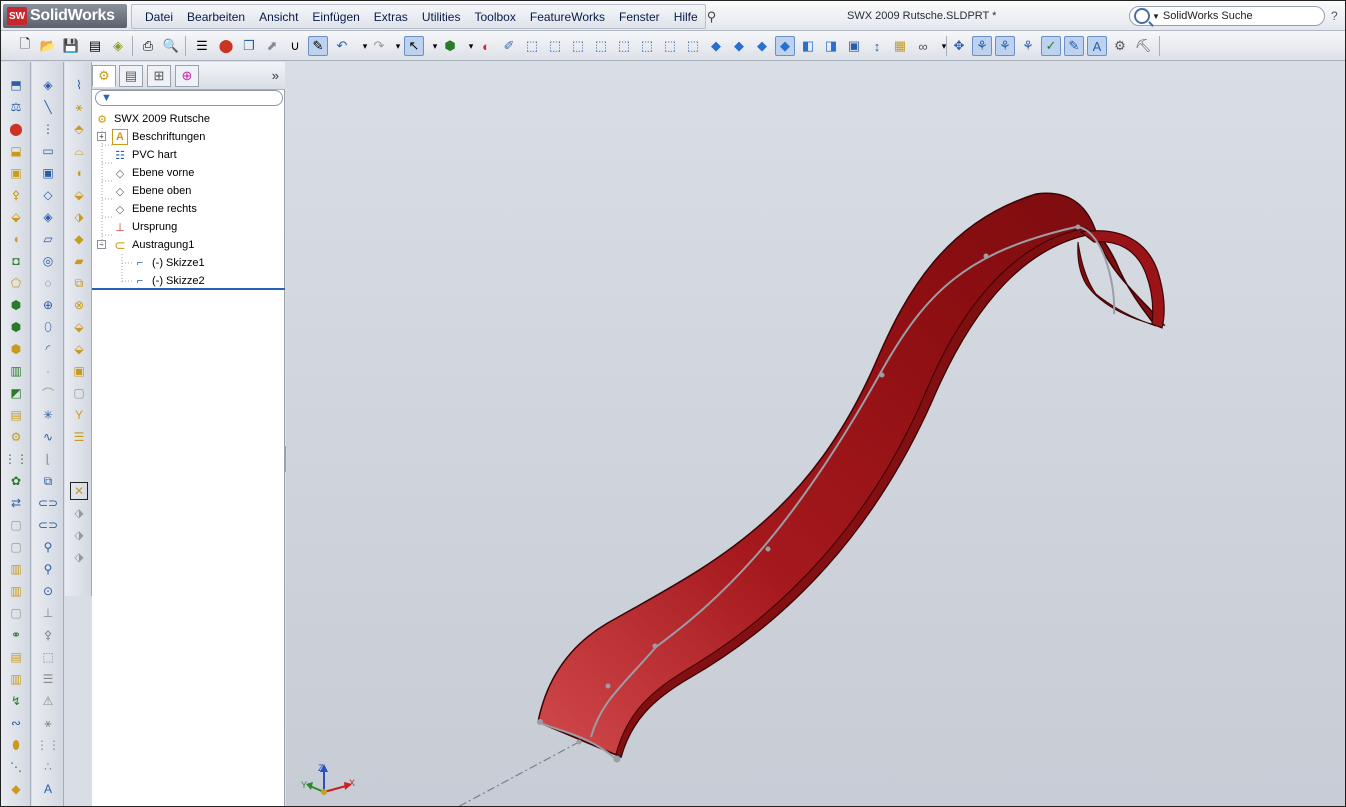 The width and height of the screenshot is (1346, 807). Describe the element at coordinates (624, 46) in the screenshot. I see `view-top-icon: ⬚` at that location.